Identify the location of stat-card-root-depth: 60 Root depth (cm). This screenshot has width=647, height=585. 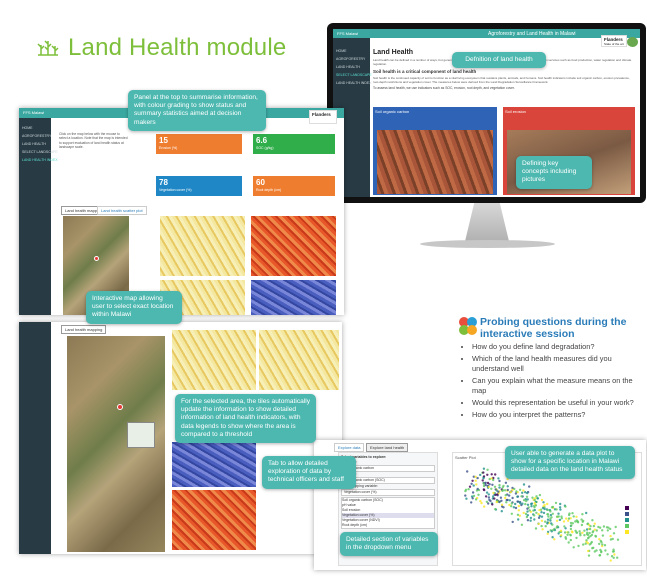
(294, 186).